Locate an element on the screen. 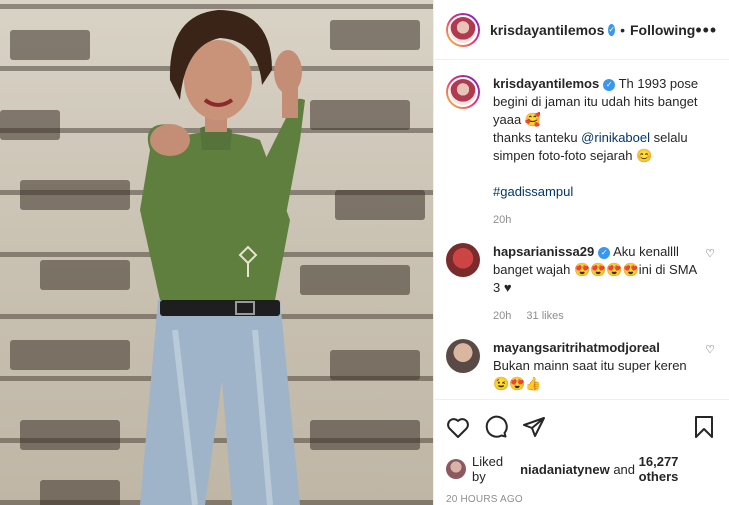 This screenshot has height=505, width=729. liker-avatar is located at coordinates (456, 469).